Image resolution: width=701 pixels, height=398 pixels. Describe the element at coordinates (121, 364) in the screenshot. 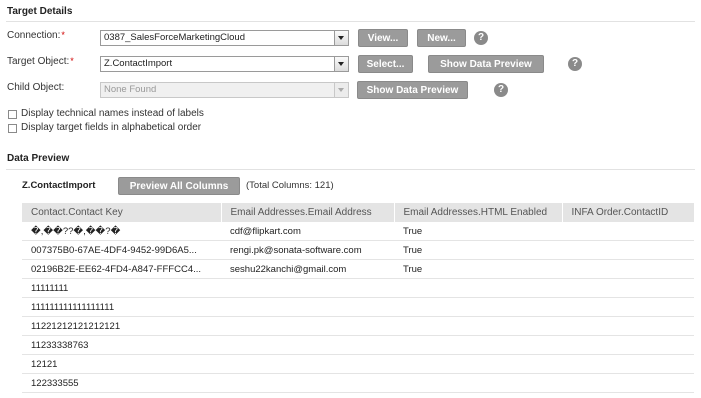

I see `table-cell: 12121` at that location.